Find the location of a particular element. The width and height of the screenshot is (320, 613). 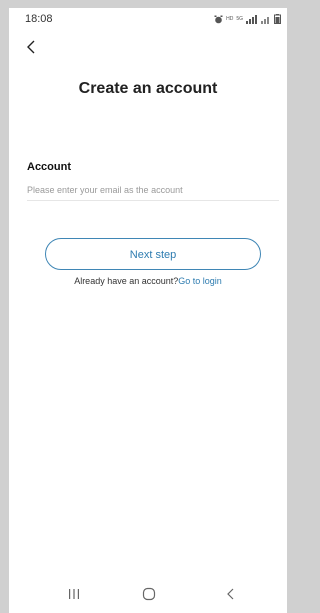

recents-button is located at coordinates (74, 594).